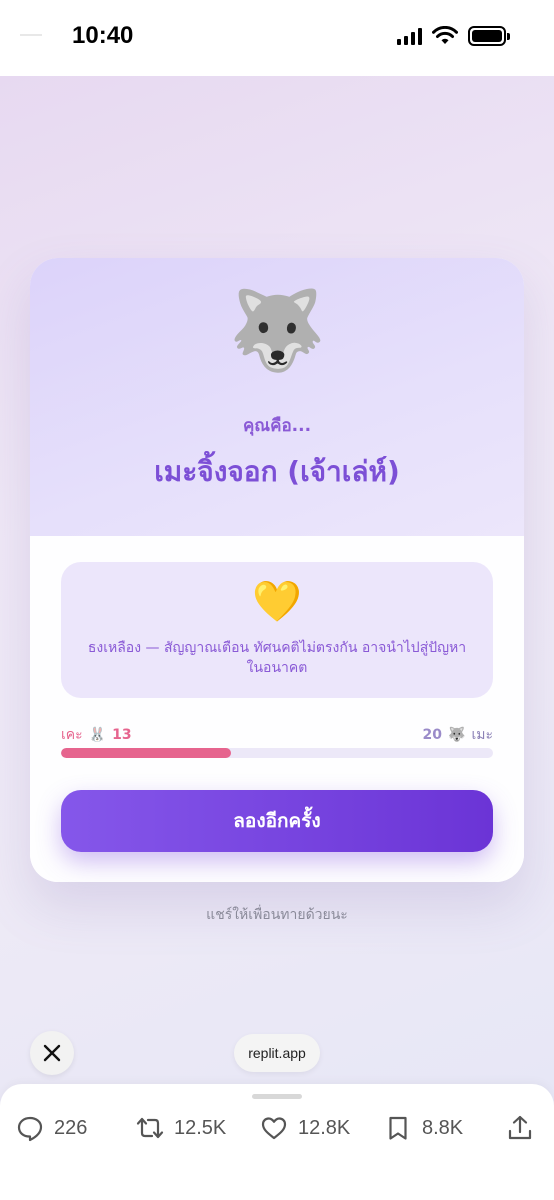 Image resolution: width=554 pixels, height=1200 pixels. I want to click on wolf-small-icon: 🐺, so click(457, 735).